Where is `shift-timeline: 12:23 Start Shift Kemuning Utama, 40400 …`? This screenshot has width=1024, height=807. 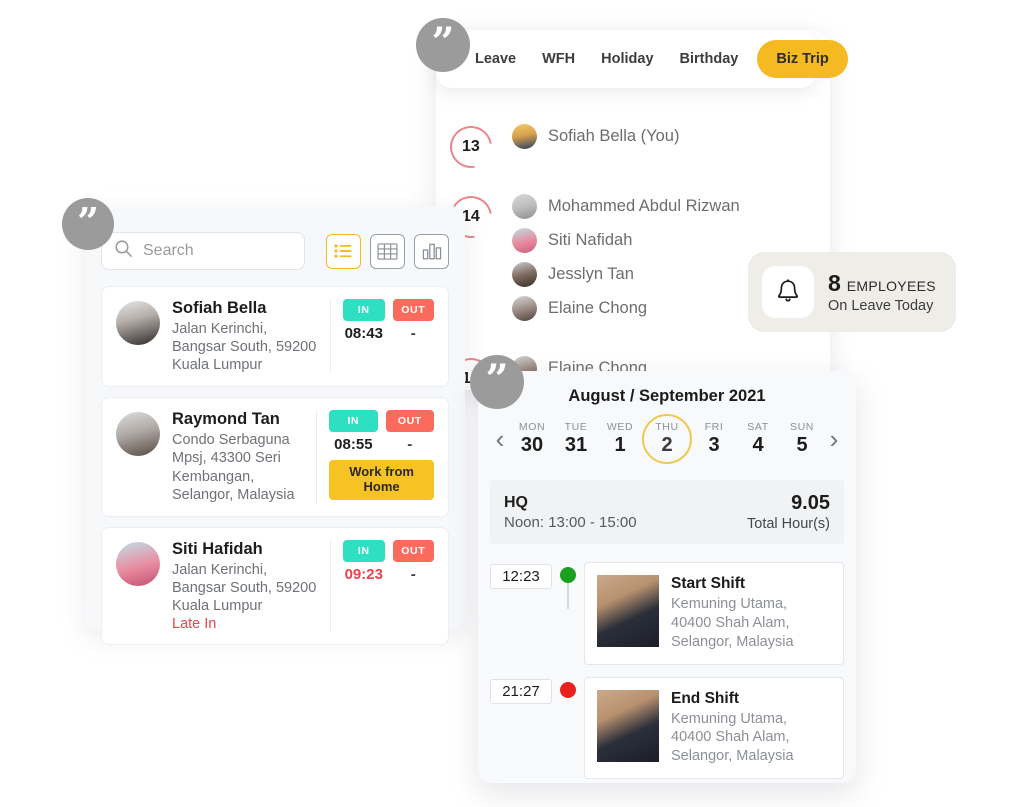 shift-timeline: 12:23 Start Shift Kemuning Utama, 40400 … is located at coordinates (667, 662).